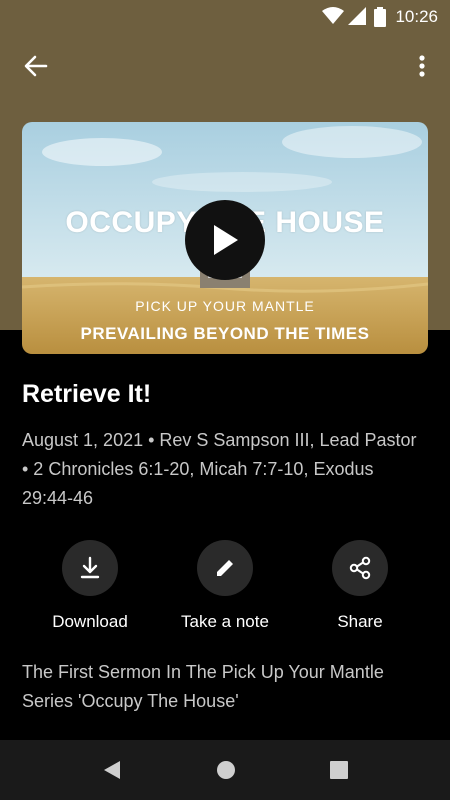 The height and width of the screenshot is (800, 450). I want to click on sermon-title: Retrieve It!, so click(87, 394).